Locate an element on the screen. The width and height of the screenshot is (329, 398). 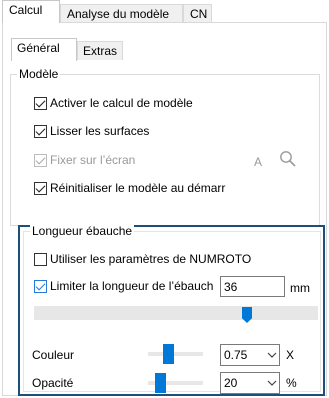
limiter-longueur-checkbox: Limiter la longueur de l’ébauch is located at coordinates (123, 286).